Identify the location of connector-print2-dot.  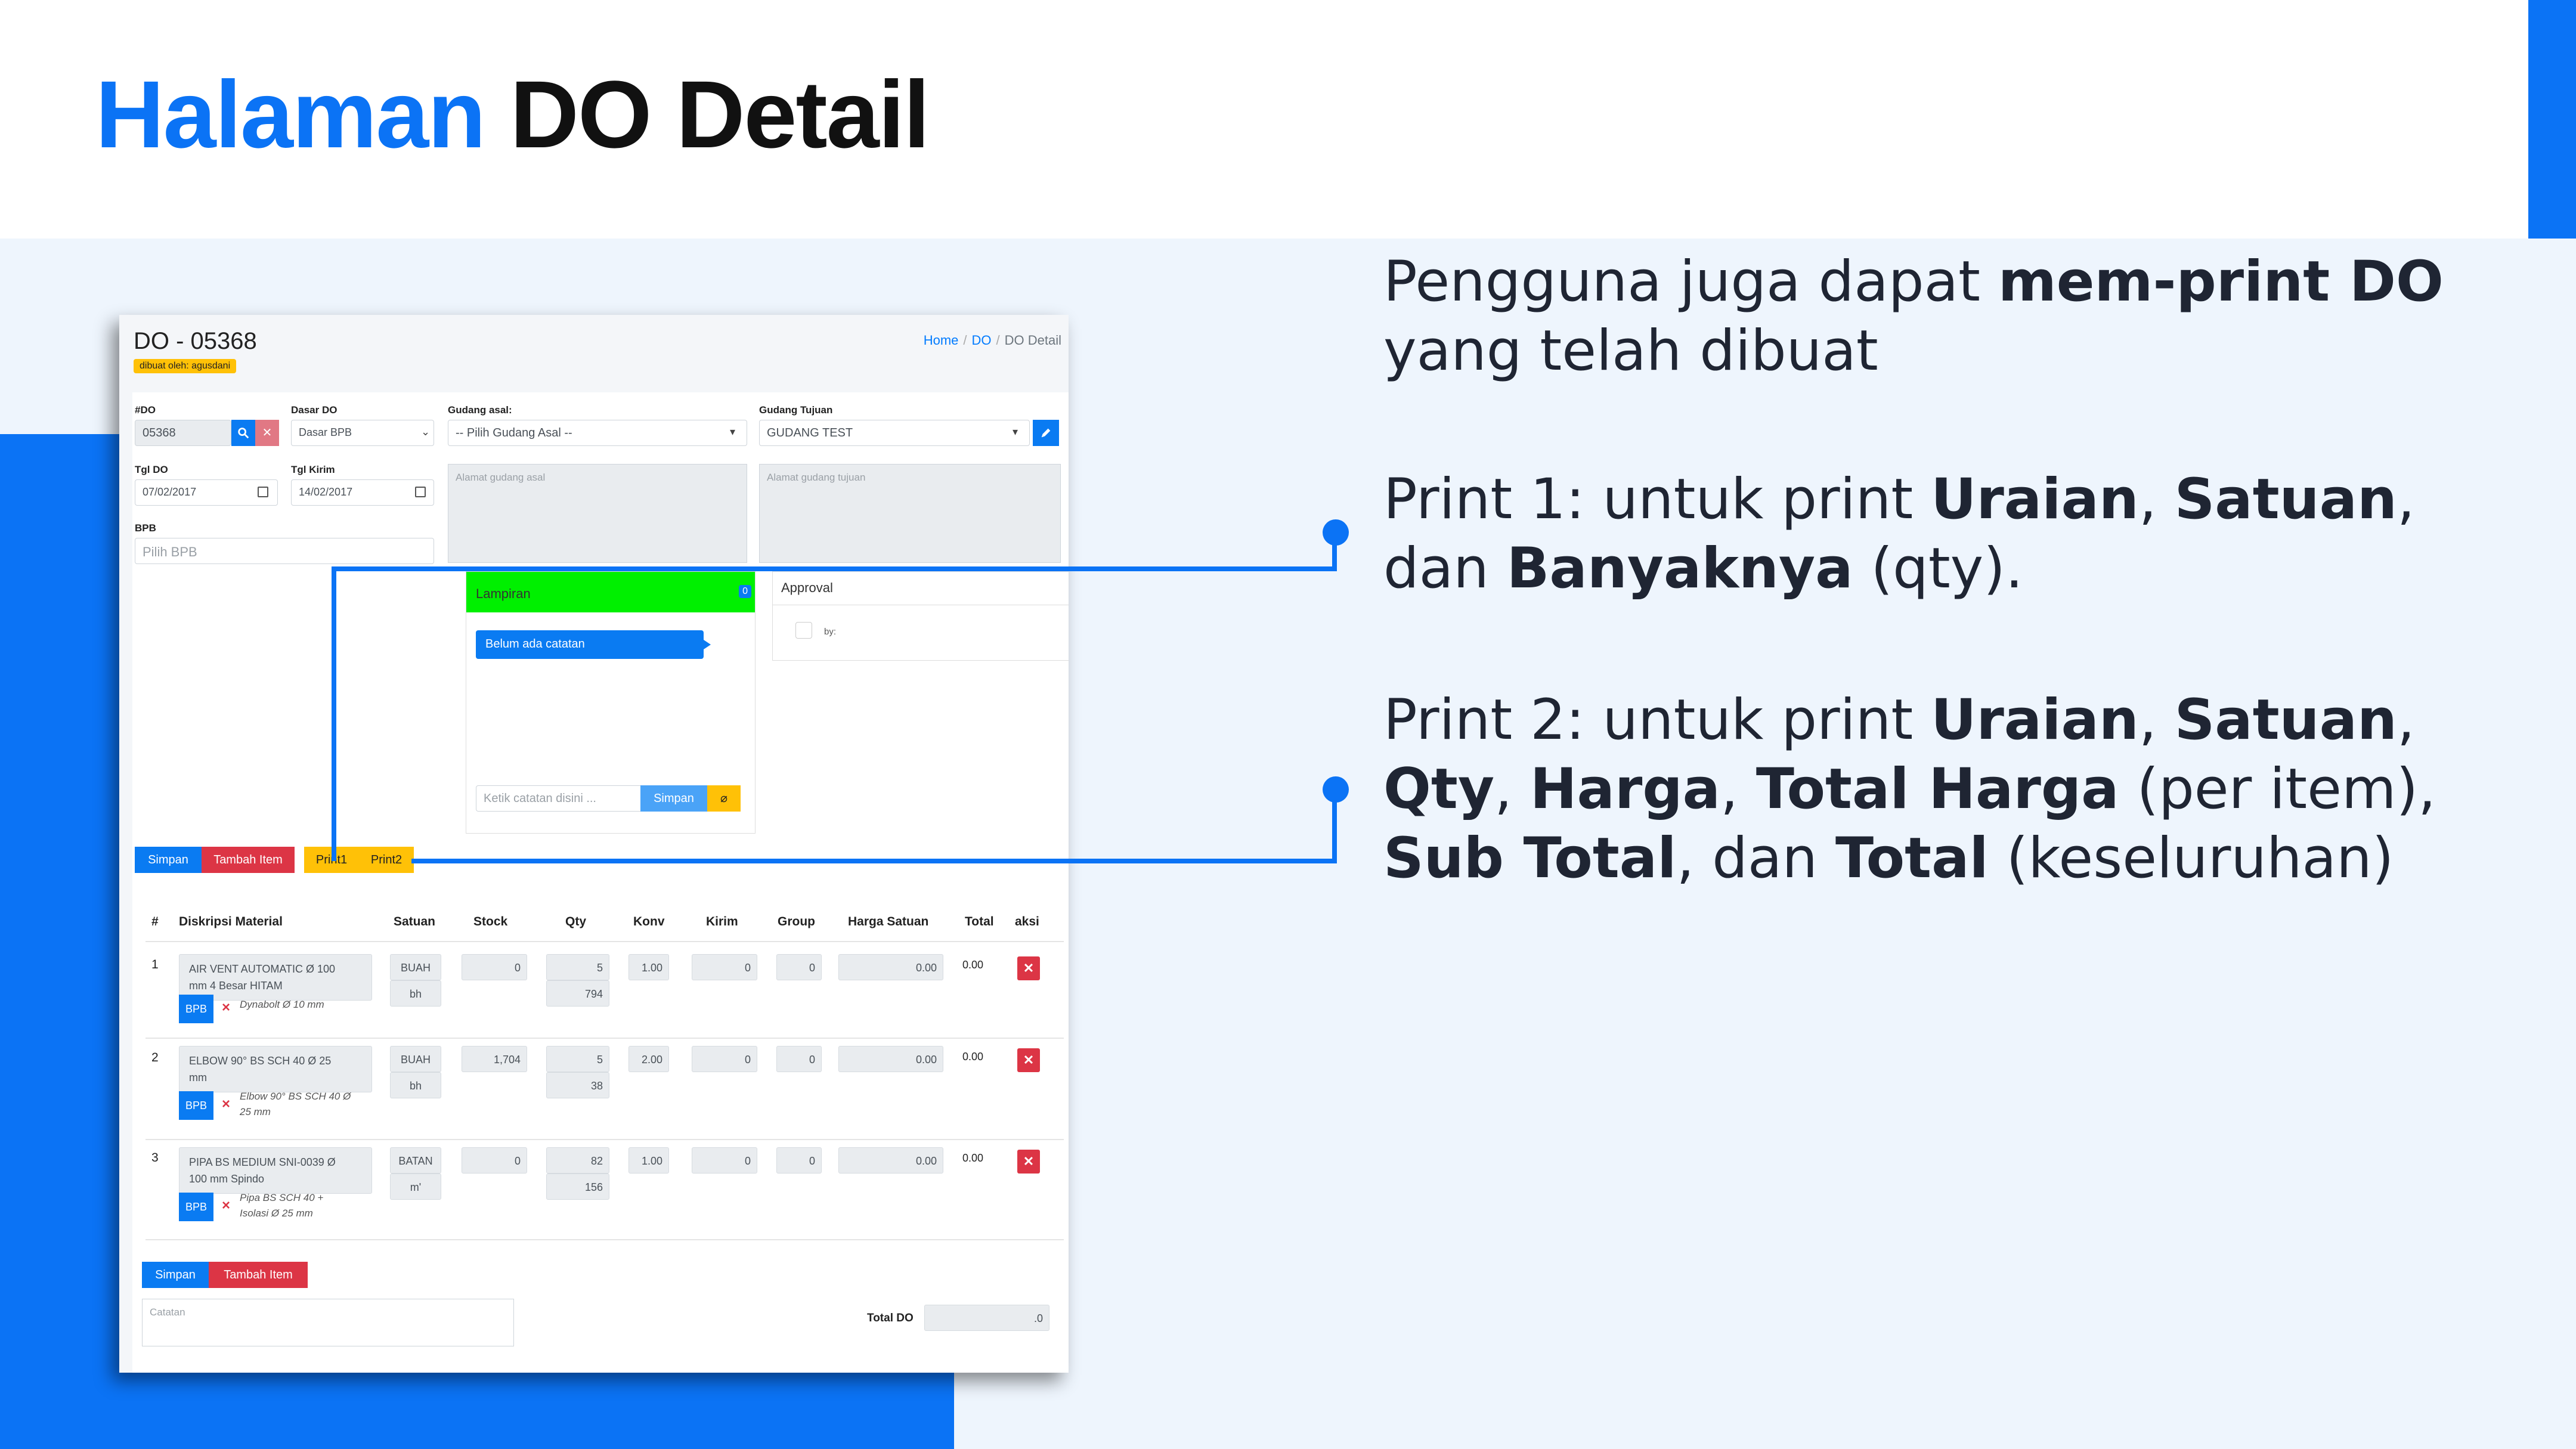
(1336, 789).